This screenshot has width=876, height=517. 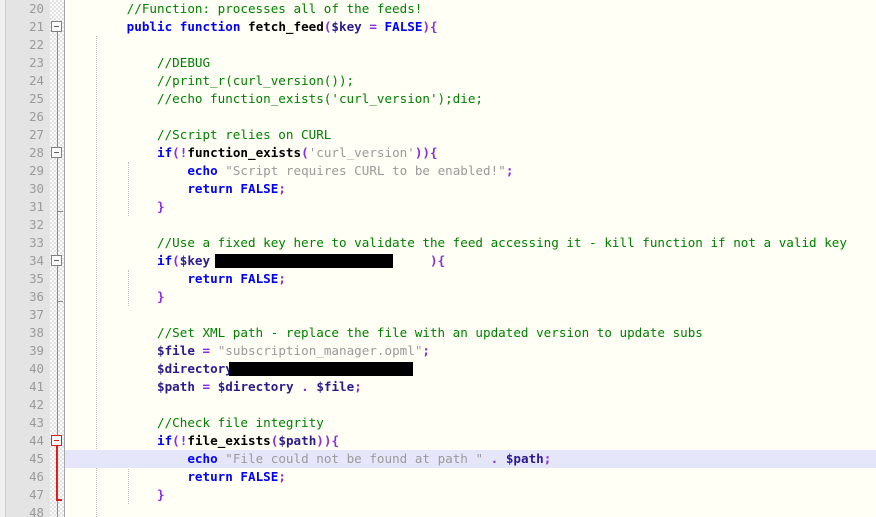 I want to click on token-kw: FALSE, so click(x=403, y=26).